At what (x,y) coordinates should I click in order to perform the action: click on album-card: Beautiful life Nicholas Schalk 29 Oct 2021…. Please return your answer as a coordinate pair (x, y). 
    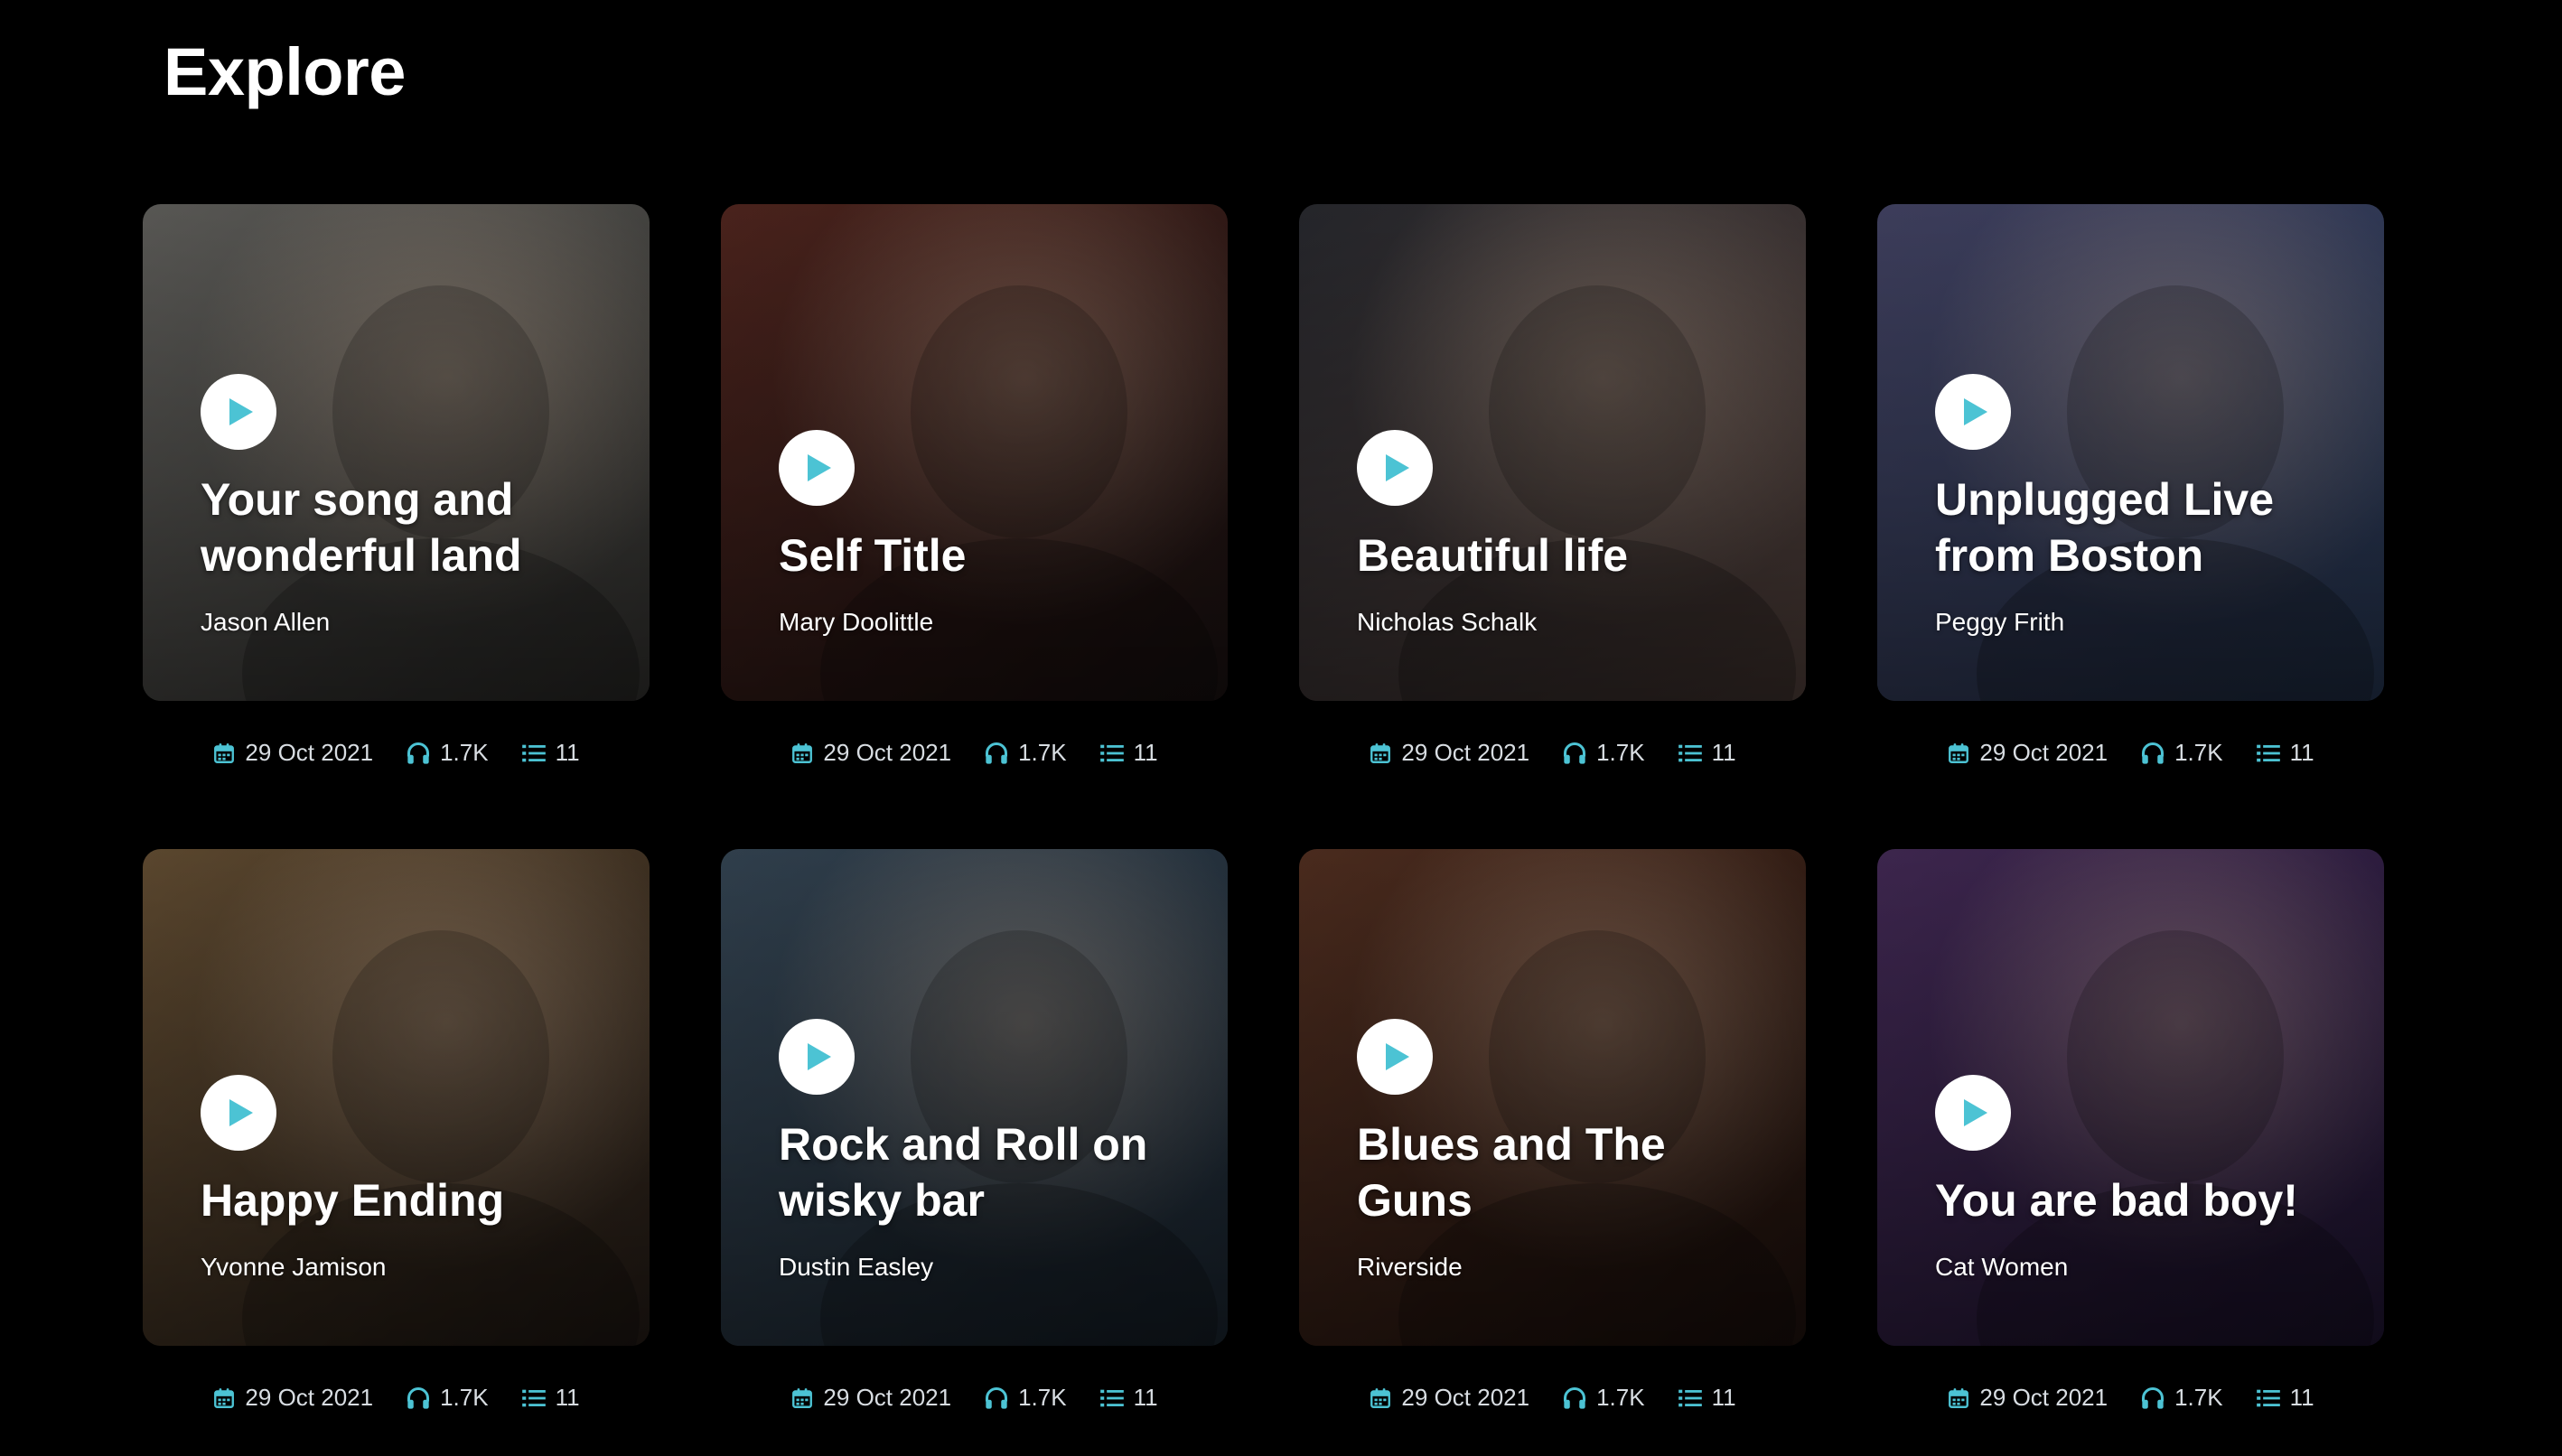
    Looking at the image, I should click on (1552, 526).